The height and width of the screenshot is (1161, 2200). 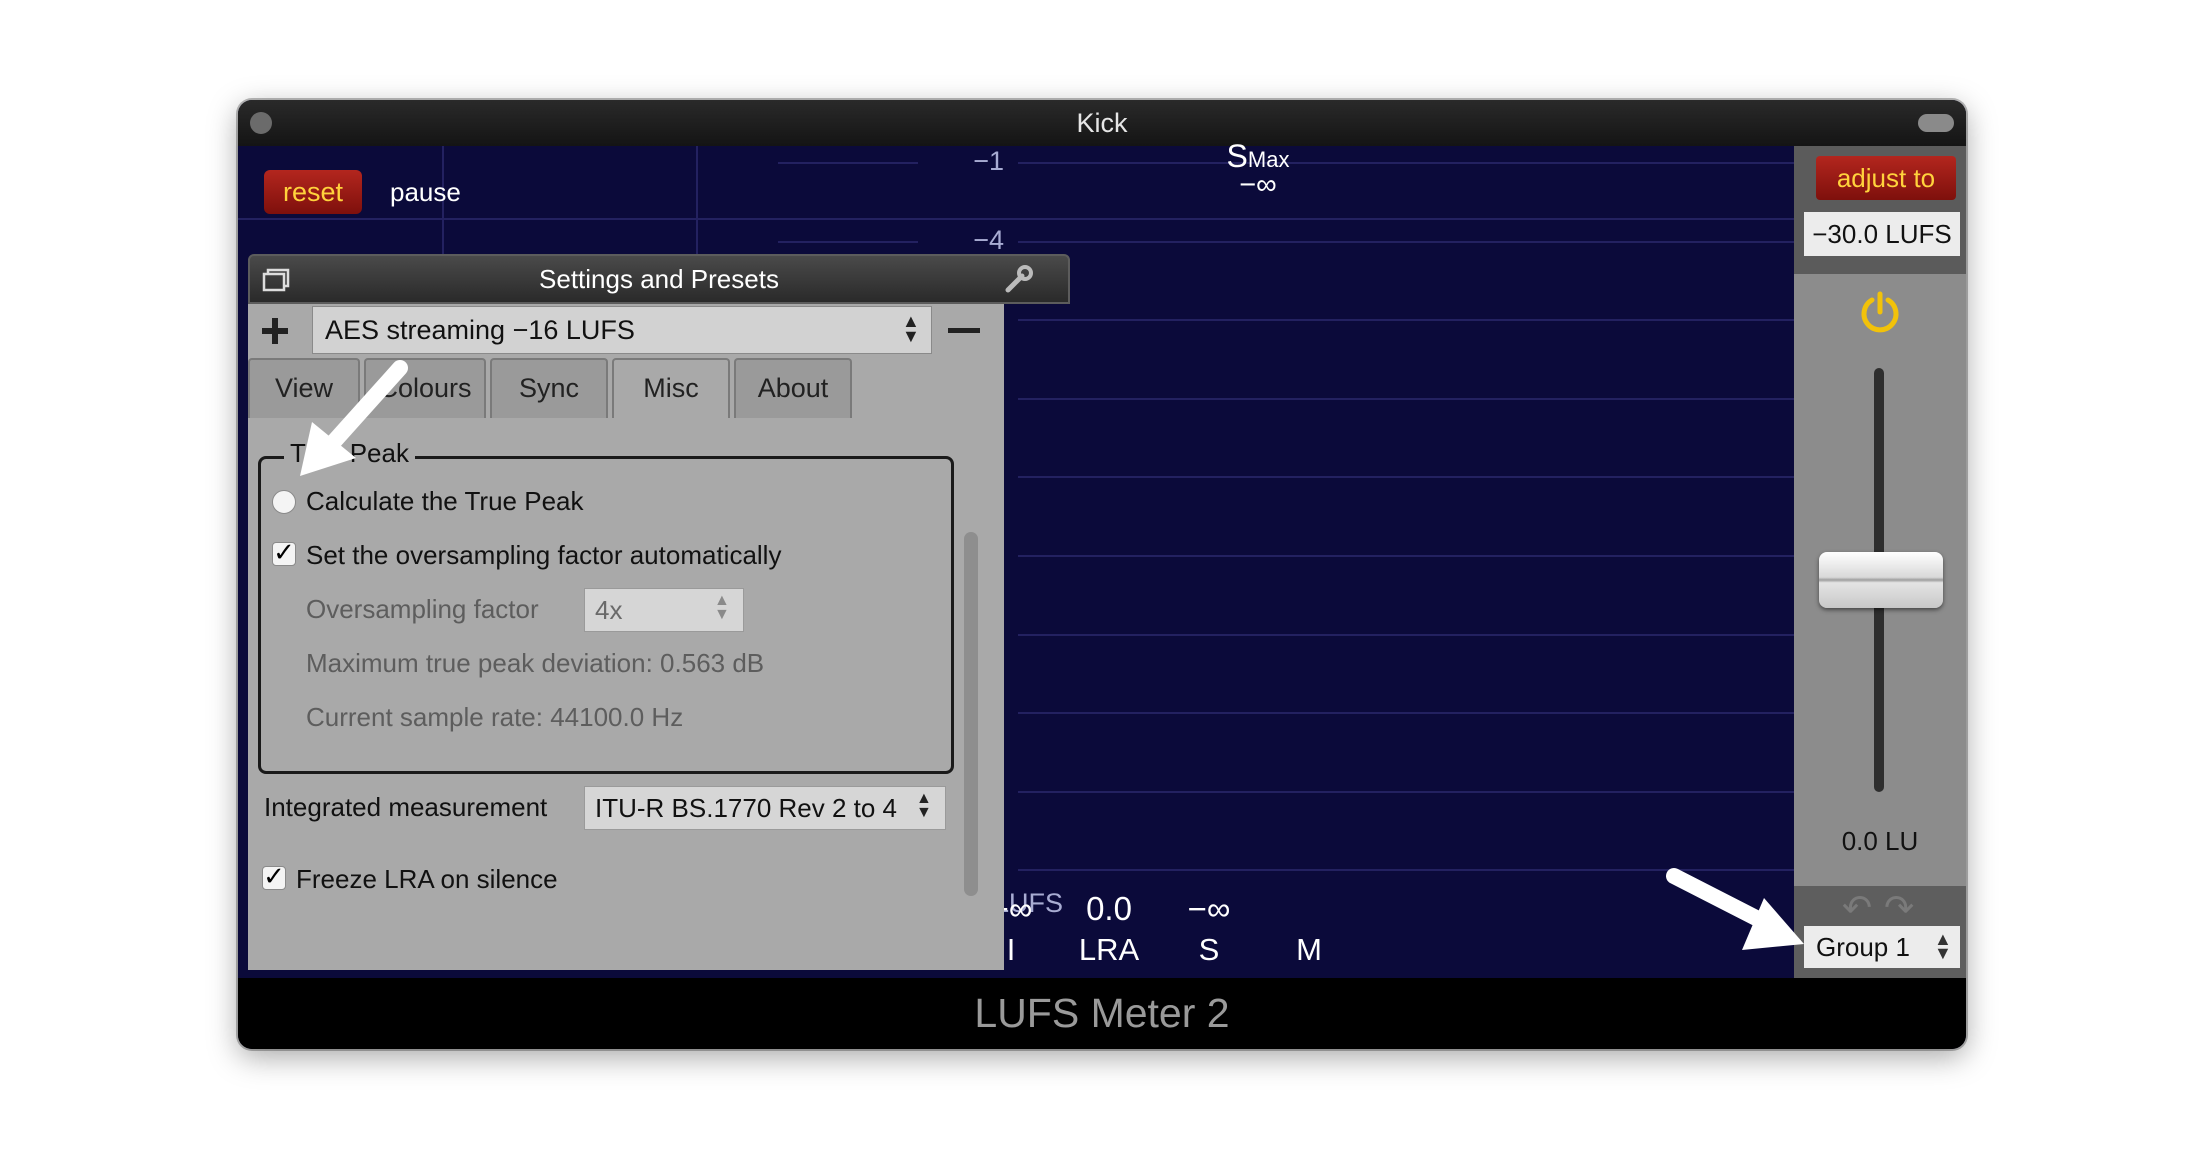 I want to click on settings-title: Settings and Presets, so click(x=659, y=279).